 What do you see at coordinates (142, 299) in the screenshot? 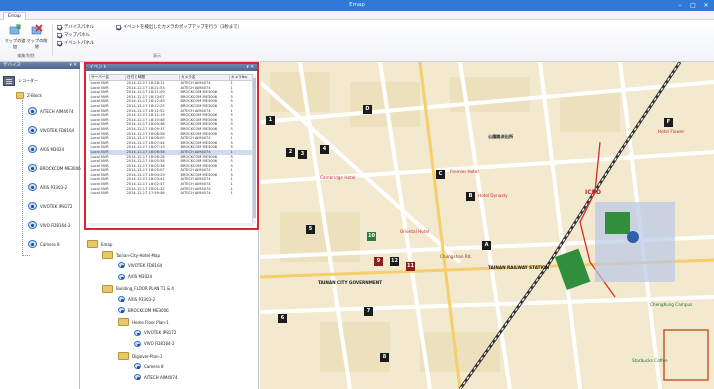
I see `map-tree-label: AXIS P3303-2` at bounding box center [142, 299].